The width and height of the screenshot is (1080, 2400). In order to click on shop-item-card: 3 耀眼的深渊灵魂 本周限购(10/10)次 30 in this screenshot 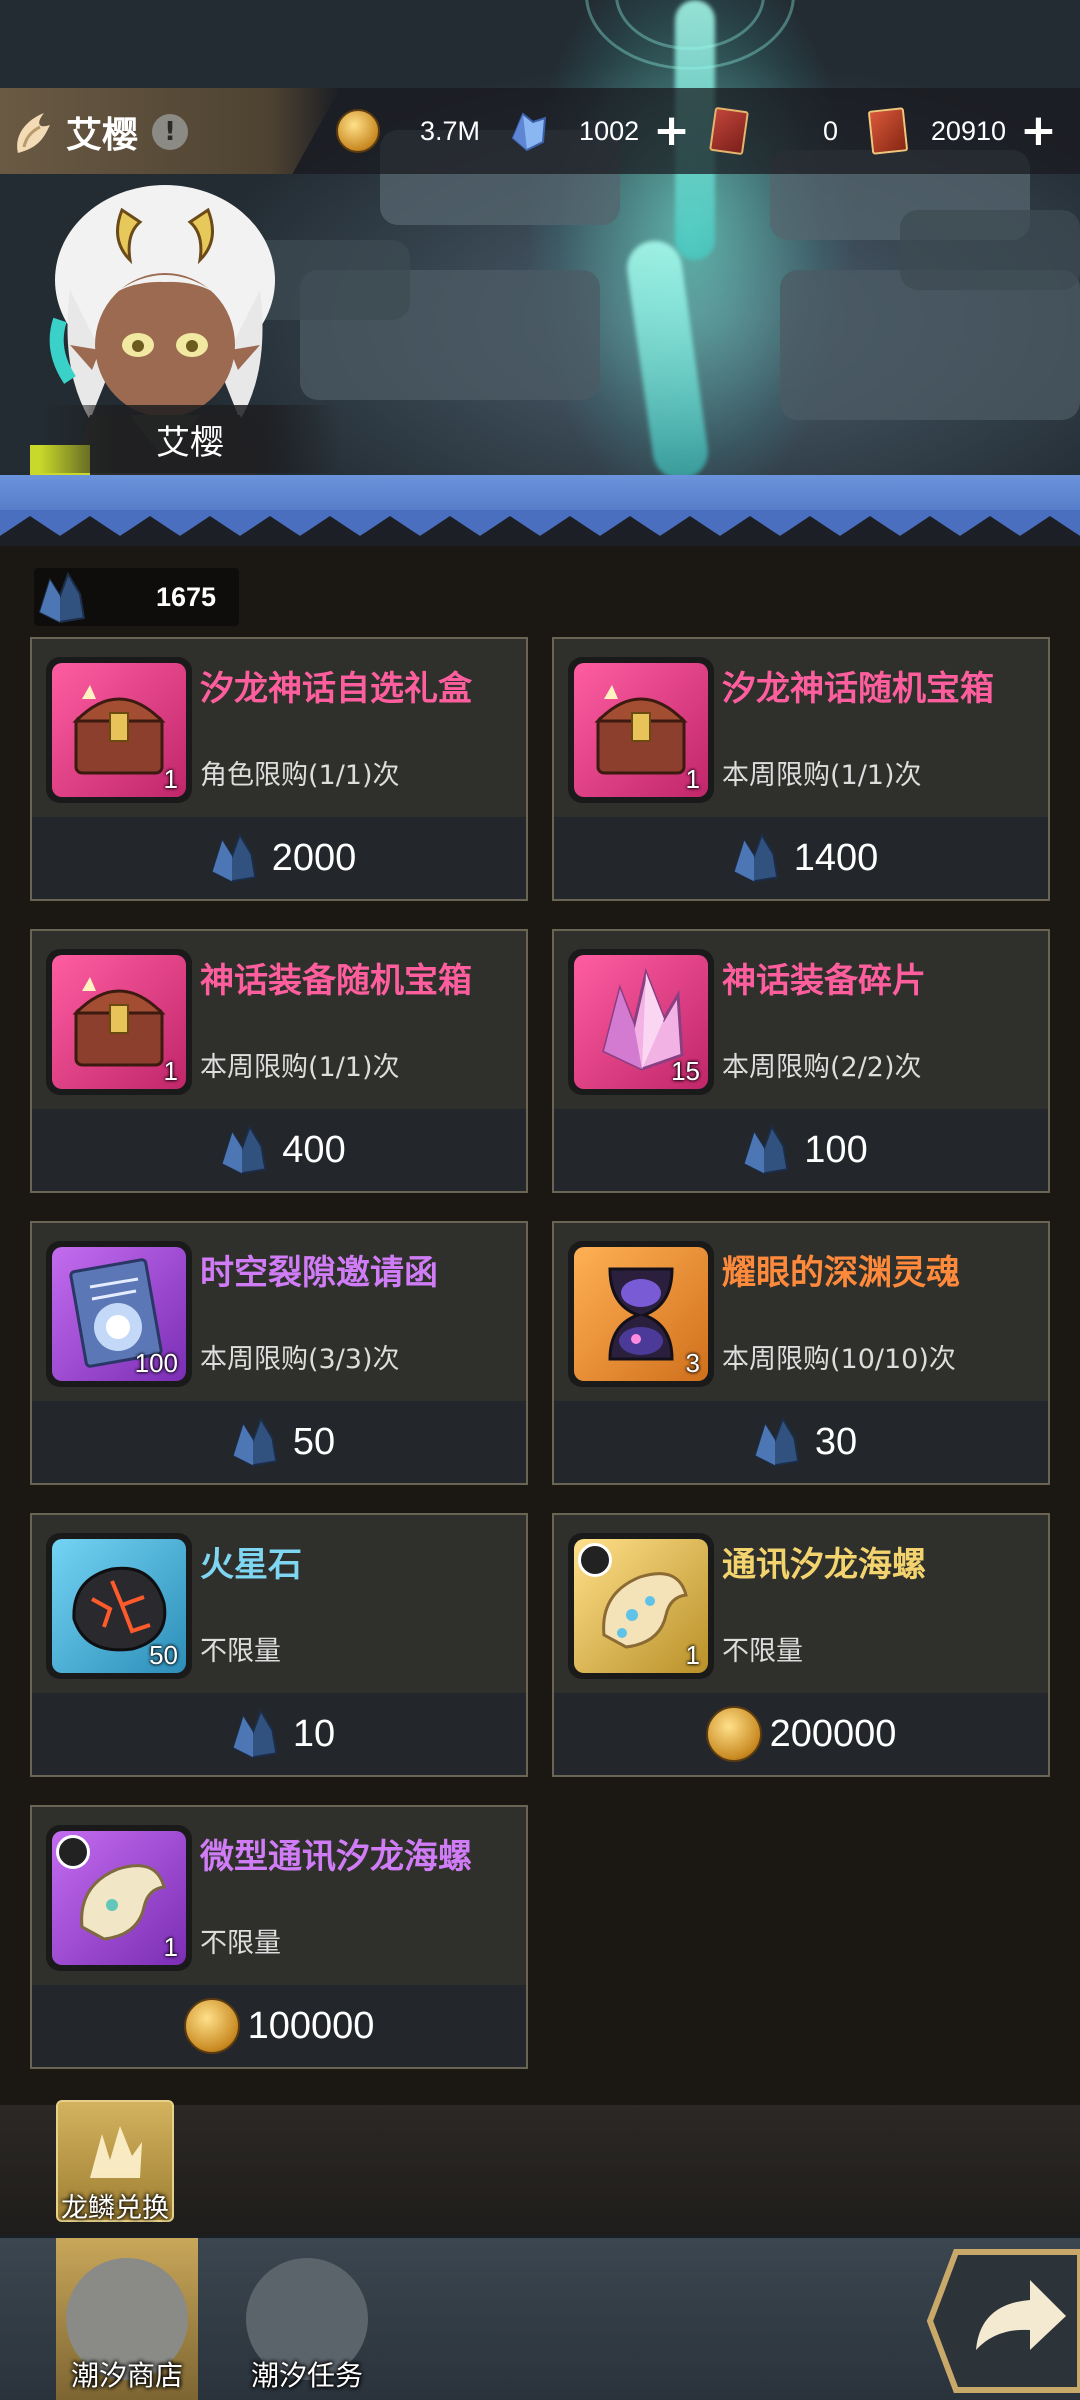, I will do `click(801, 1353)`.